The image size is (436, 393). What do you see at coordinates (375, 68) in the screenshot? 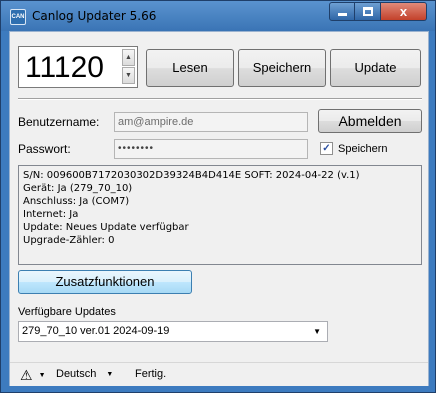
I see `update-button: Update` at bounding box center [375, 68].